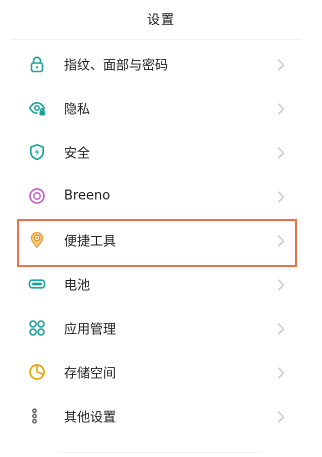 The image size is (322, 457). Describe the element at coordinates (77, 286) in the screenshot. I see `settings-item-label: 电池` at that location.